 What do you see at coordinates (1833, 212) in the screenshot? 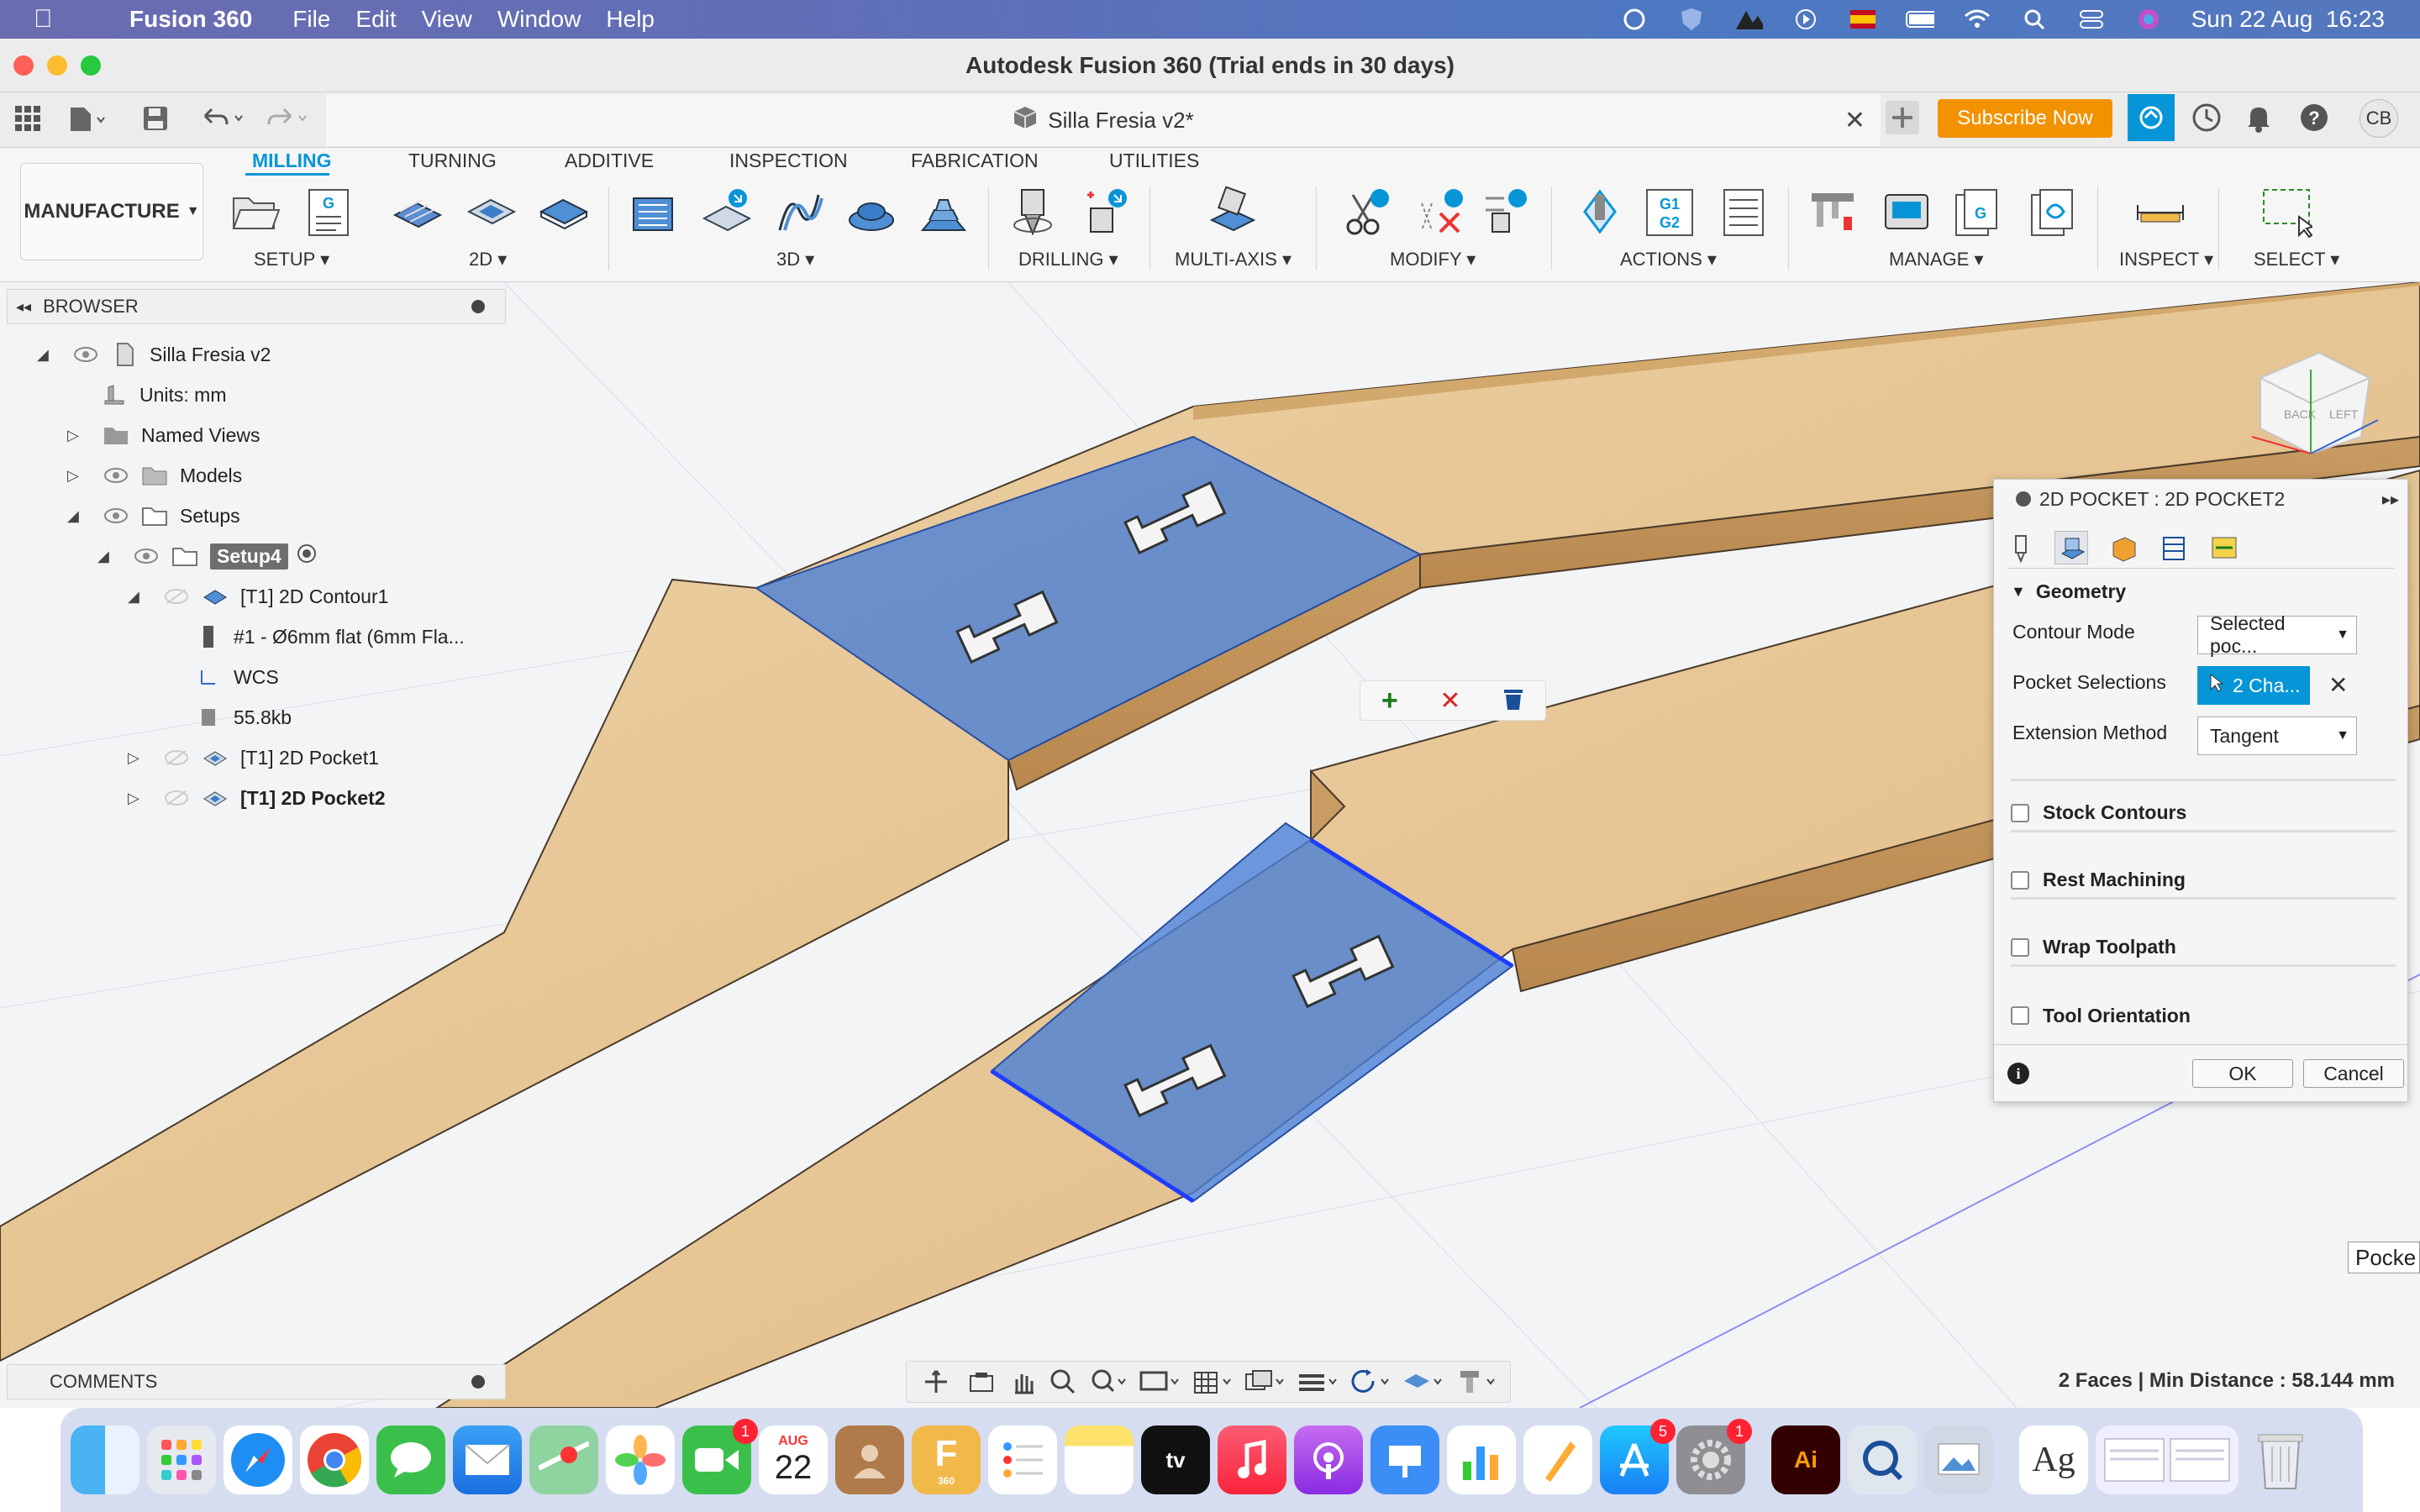
I see `tool-library-icon` at bounding box center [1833, 212].